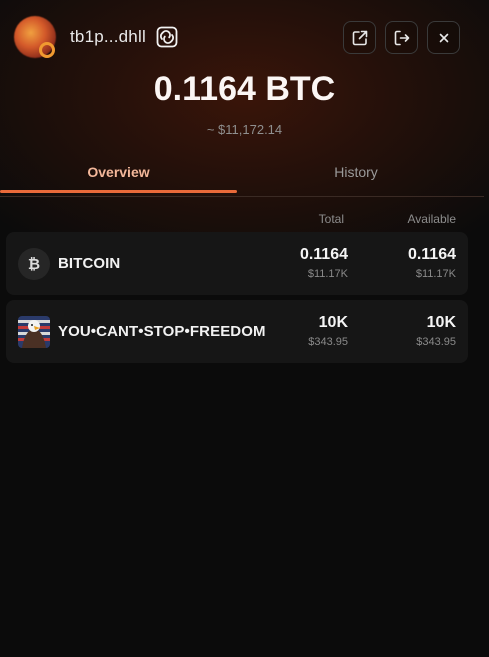 The height and width of the screenshot is (657, 489). I want to click on column-header-total: Total, so click(331, 219).